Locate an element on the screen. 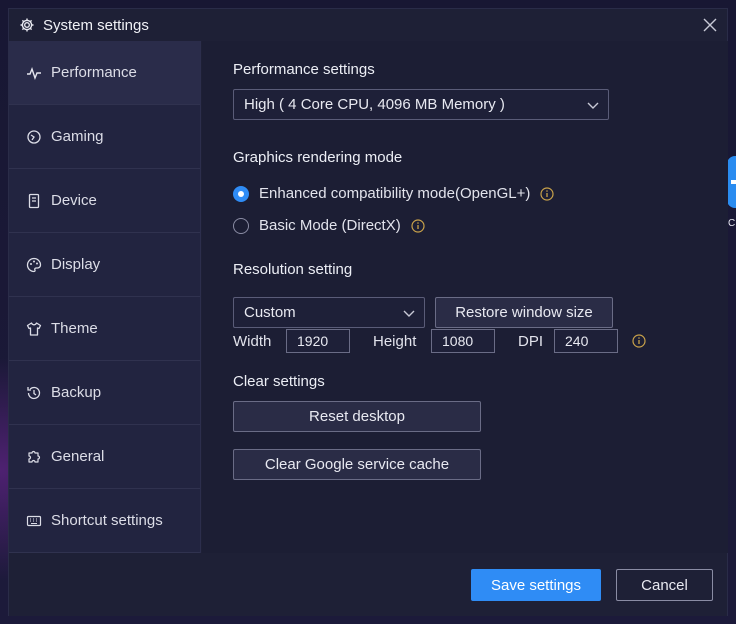 The width and height of the screenshot is (736, 624). resolution-preset-select: Custom is located at coordinates (329, 312).